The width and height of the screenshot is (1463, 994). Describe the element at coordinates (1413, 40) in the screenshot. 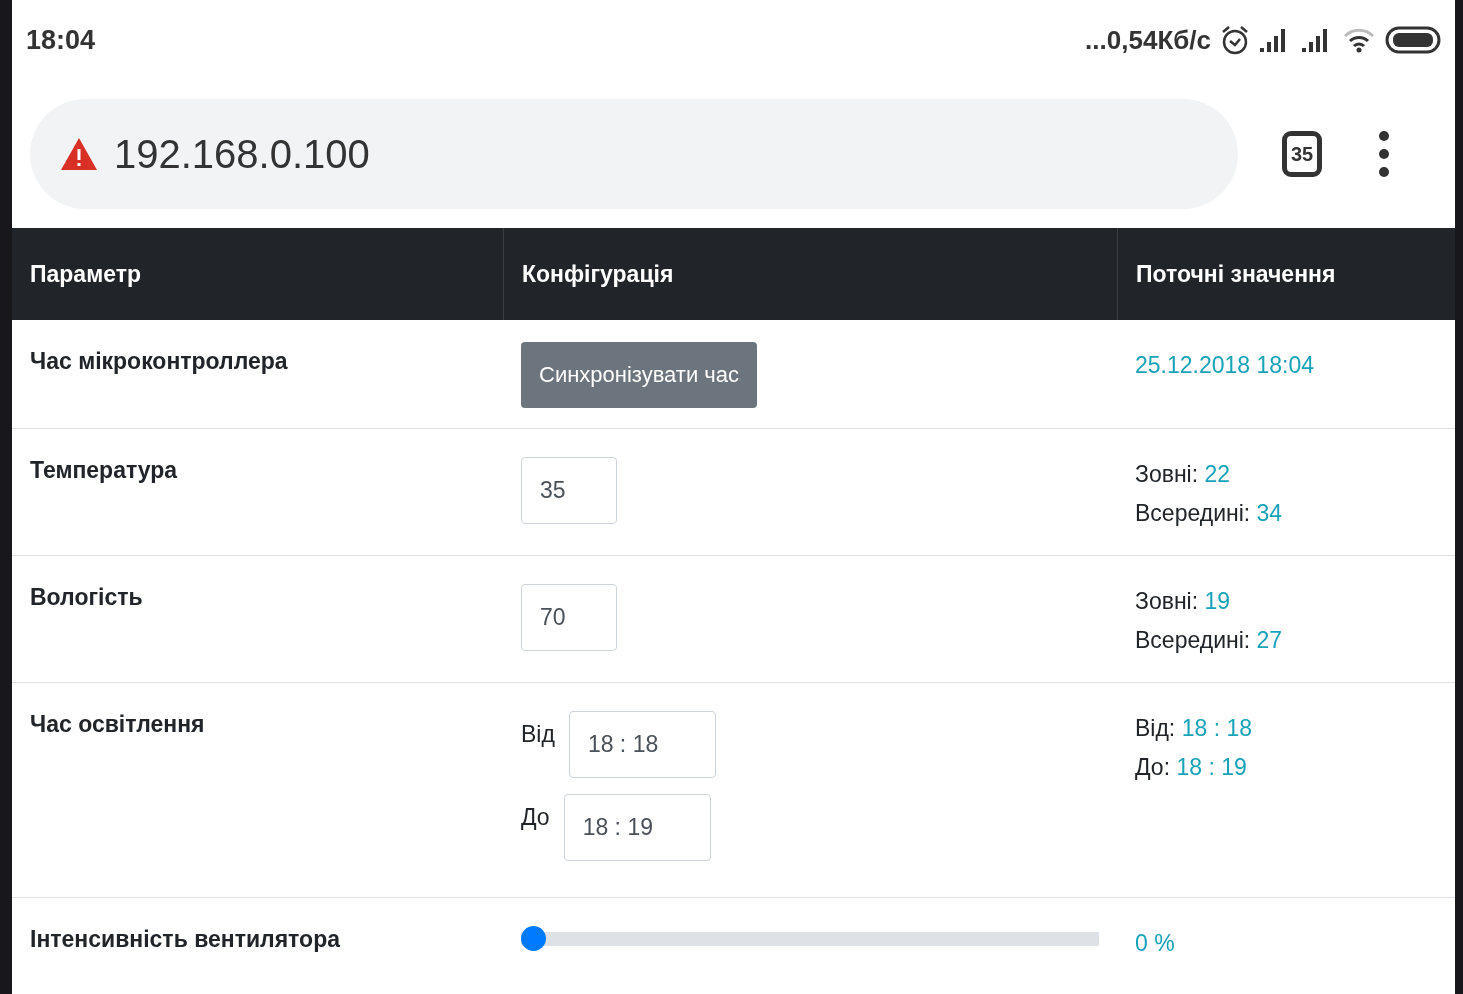

I see `battery-icon` at that location.